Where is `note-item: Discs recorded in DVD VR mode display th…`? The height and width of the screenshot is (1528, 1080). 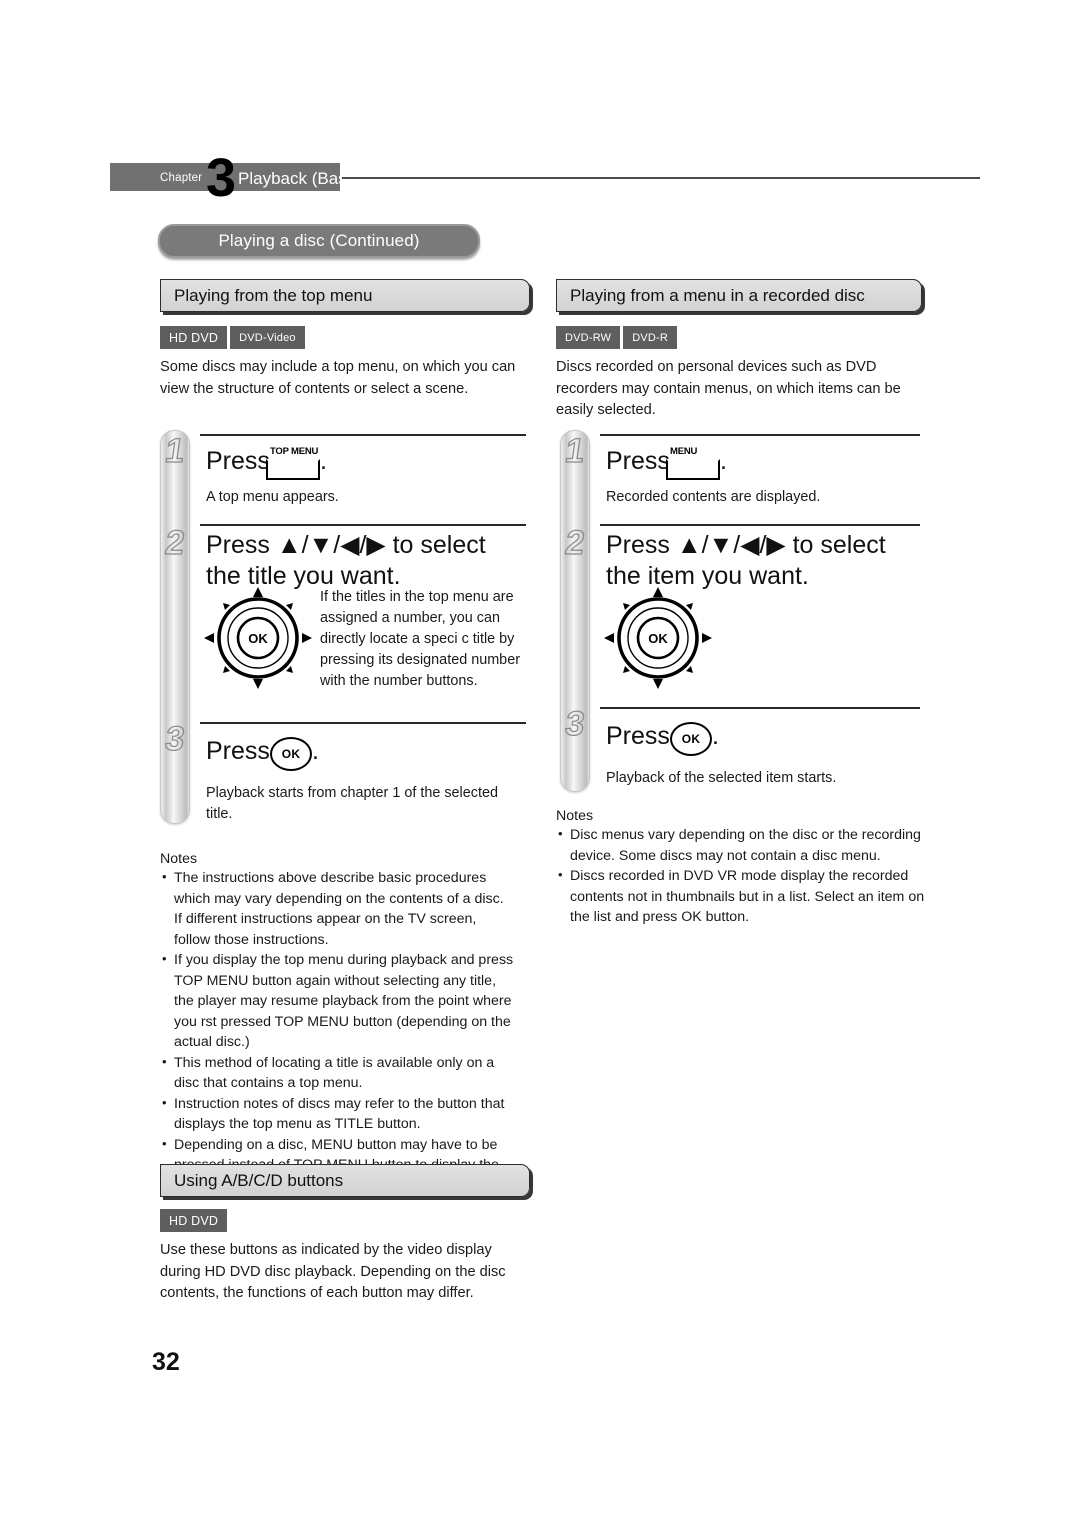
note-item: Discs recorded in DVD VR mode display th… is located at coordinates (741, 896).